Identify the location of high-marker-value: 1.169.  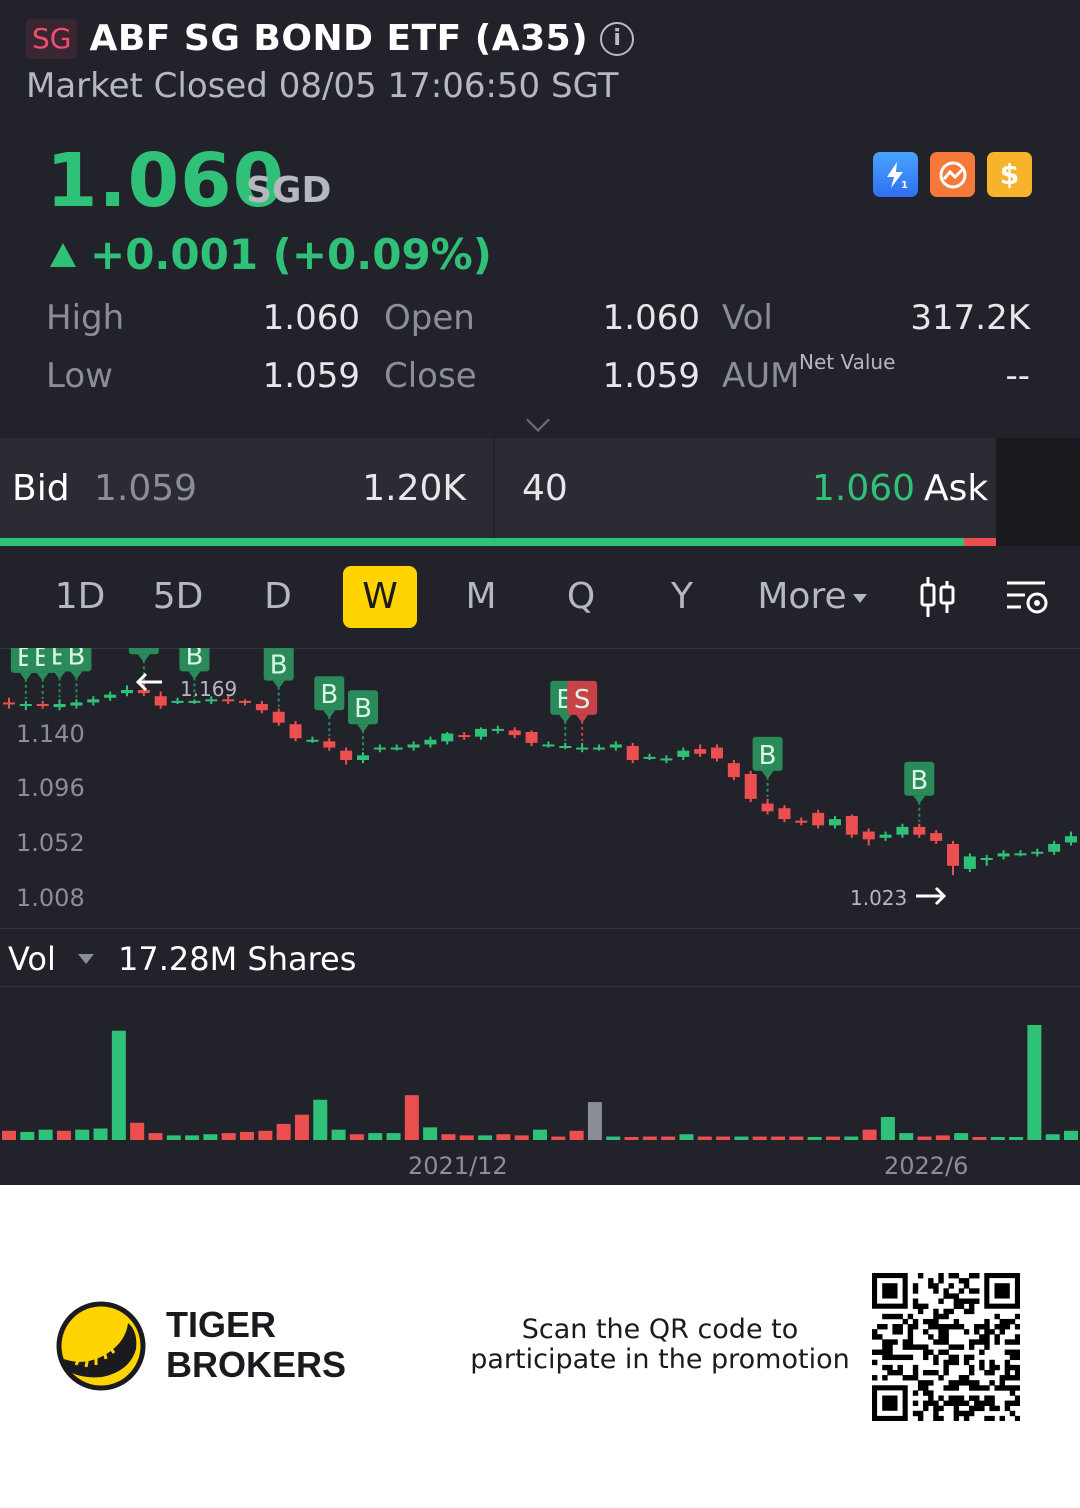
(208, 689).